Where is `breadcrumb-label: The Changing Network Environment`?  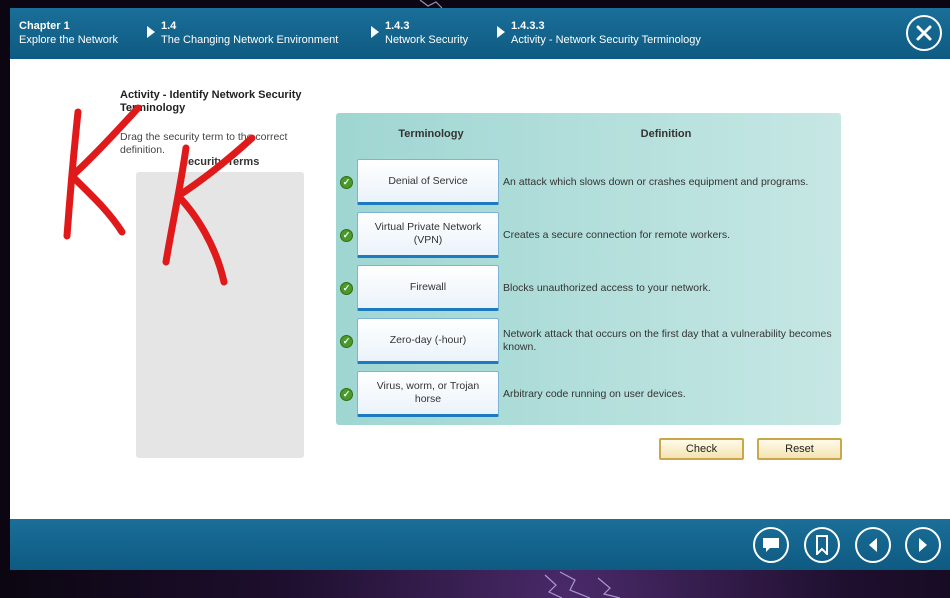
breadcrumb-label: The Changing Network Environment is located at coordinates (250, 40).